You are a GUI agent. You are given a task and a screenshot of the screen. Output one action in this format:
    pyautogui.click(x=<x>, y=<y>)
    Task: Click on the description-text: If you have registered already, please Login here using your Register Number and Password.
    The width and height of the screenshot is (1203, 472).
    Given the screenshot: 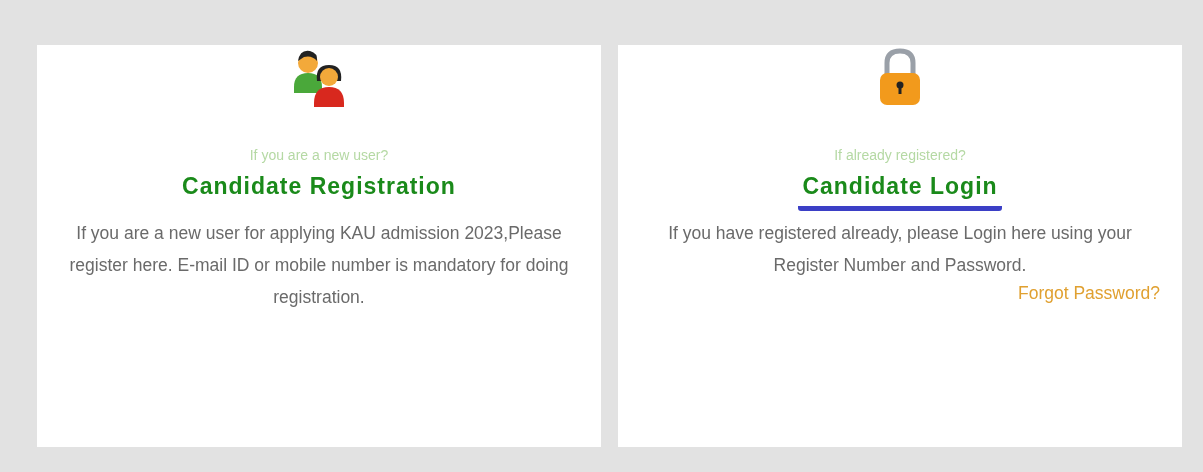 What is the action you would take?
    pyautogui.click(x=900, y=249)
    